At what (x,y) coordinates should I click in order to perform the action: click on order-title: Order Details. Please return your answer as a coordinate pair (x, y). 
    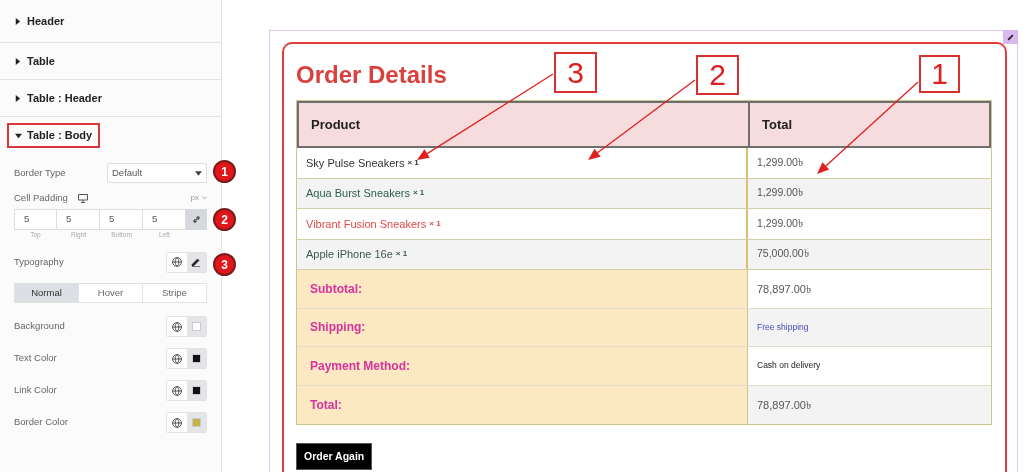
    Looking at the image, I should click on (371, 75).